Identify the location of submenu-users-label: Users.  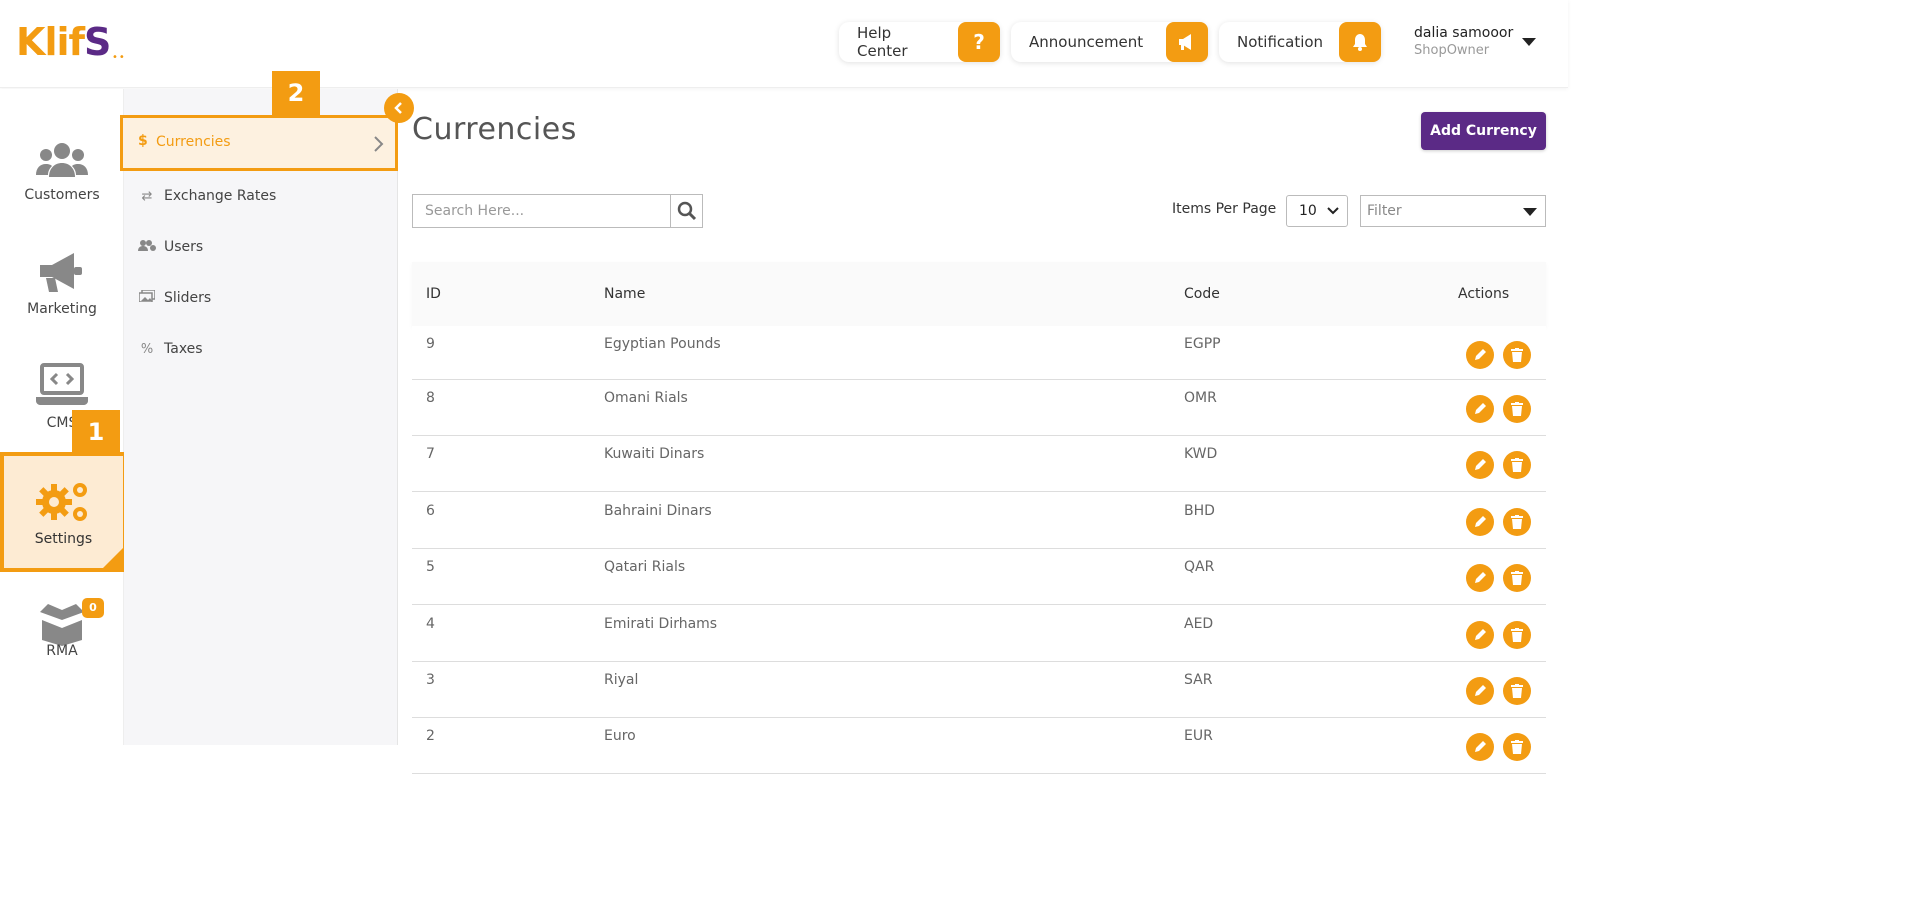
(184, 247).